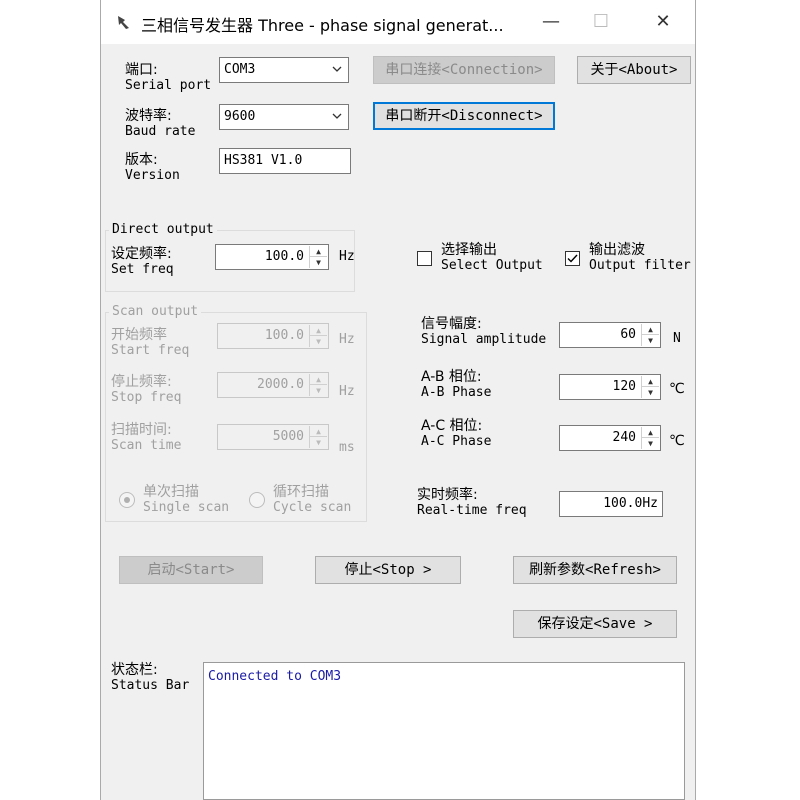 The image size is (800, 800). I want to click on realtime-freq-field: 100.0Hz, so click(611, 504).